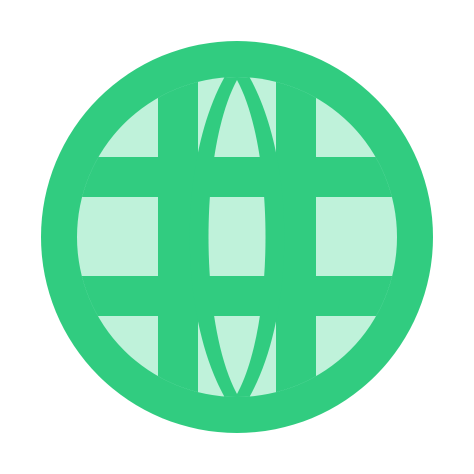 The image size is (474, 474). I want to click on globe-latitude-lower-cross, so click(237, 296).